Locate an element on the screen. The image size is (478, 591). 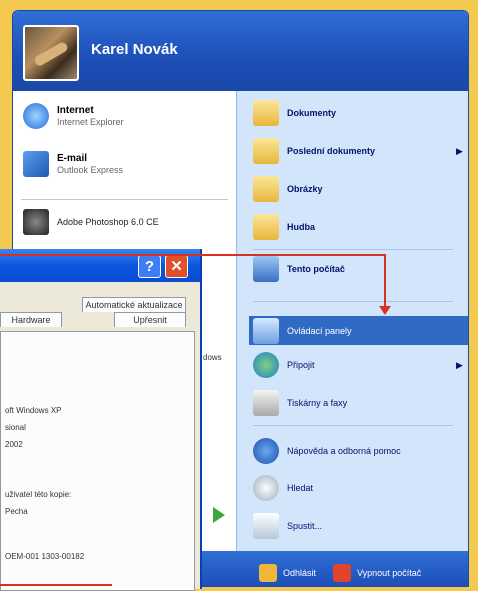
os-edition: sional is located at coordinates (15, 427).